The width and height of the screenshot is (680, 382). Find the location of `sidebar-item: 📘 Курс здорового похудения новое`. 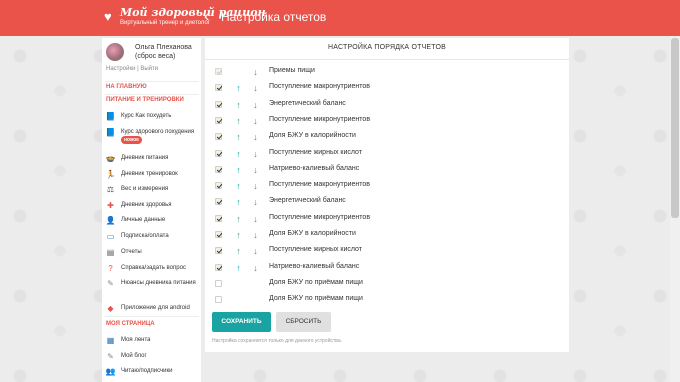

sidebar-item: 📘 Курс здорового похудения новое is located at coordinates (152, 137).